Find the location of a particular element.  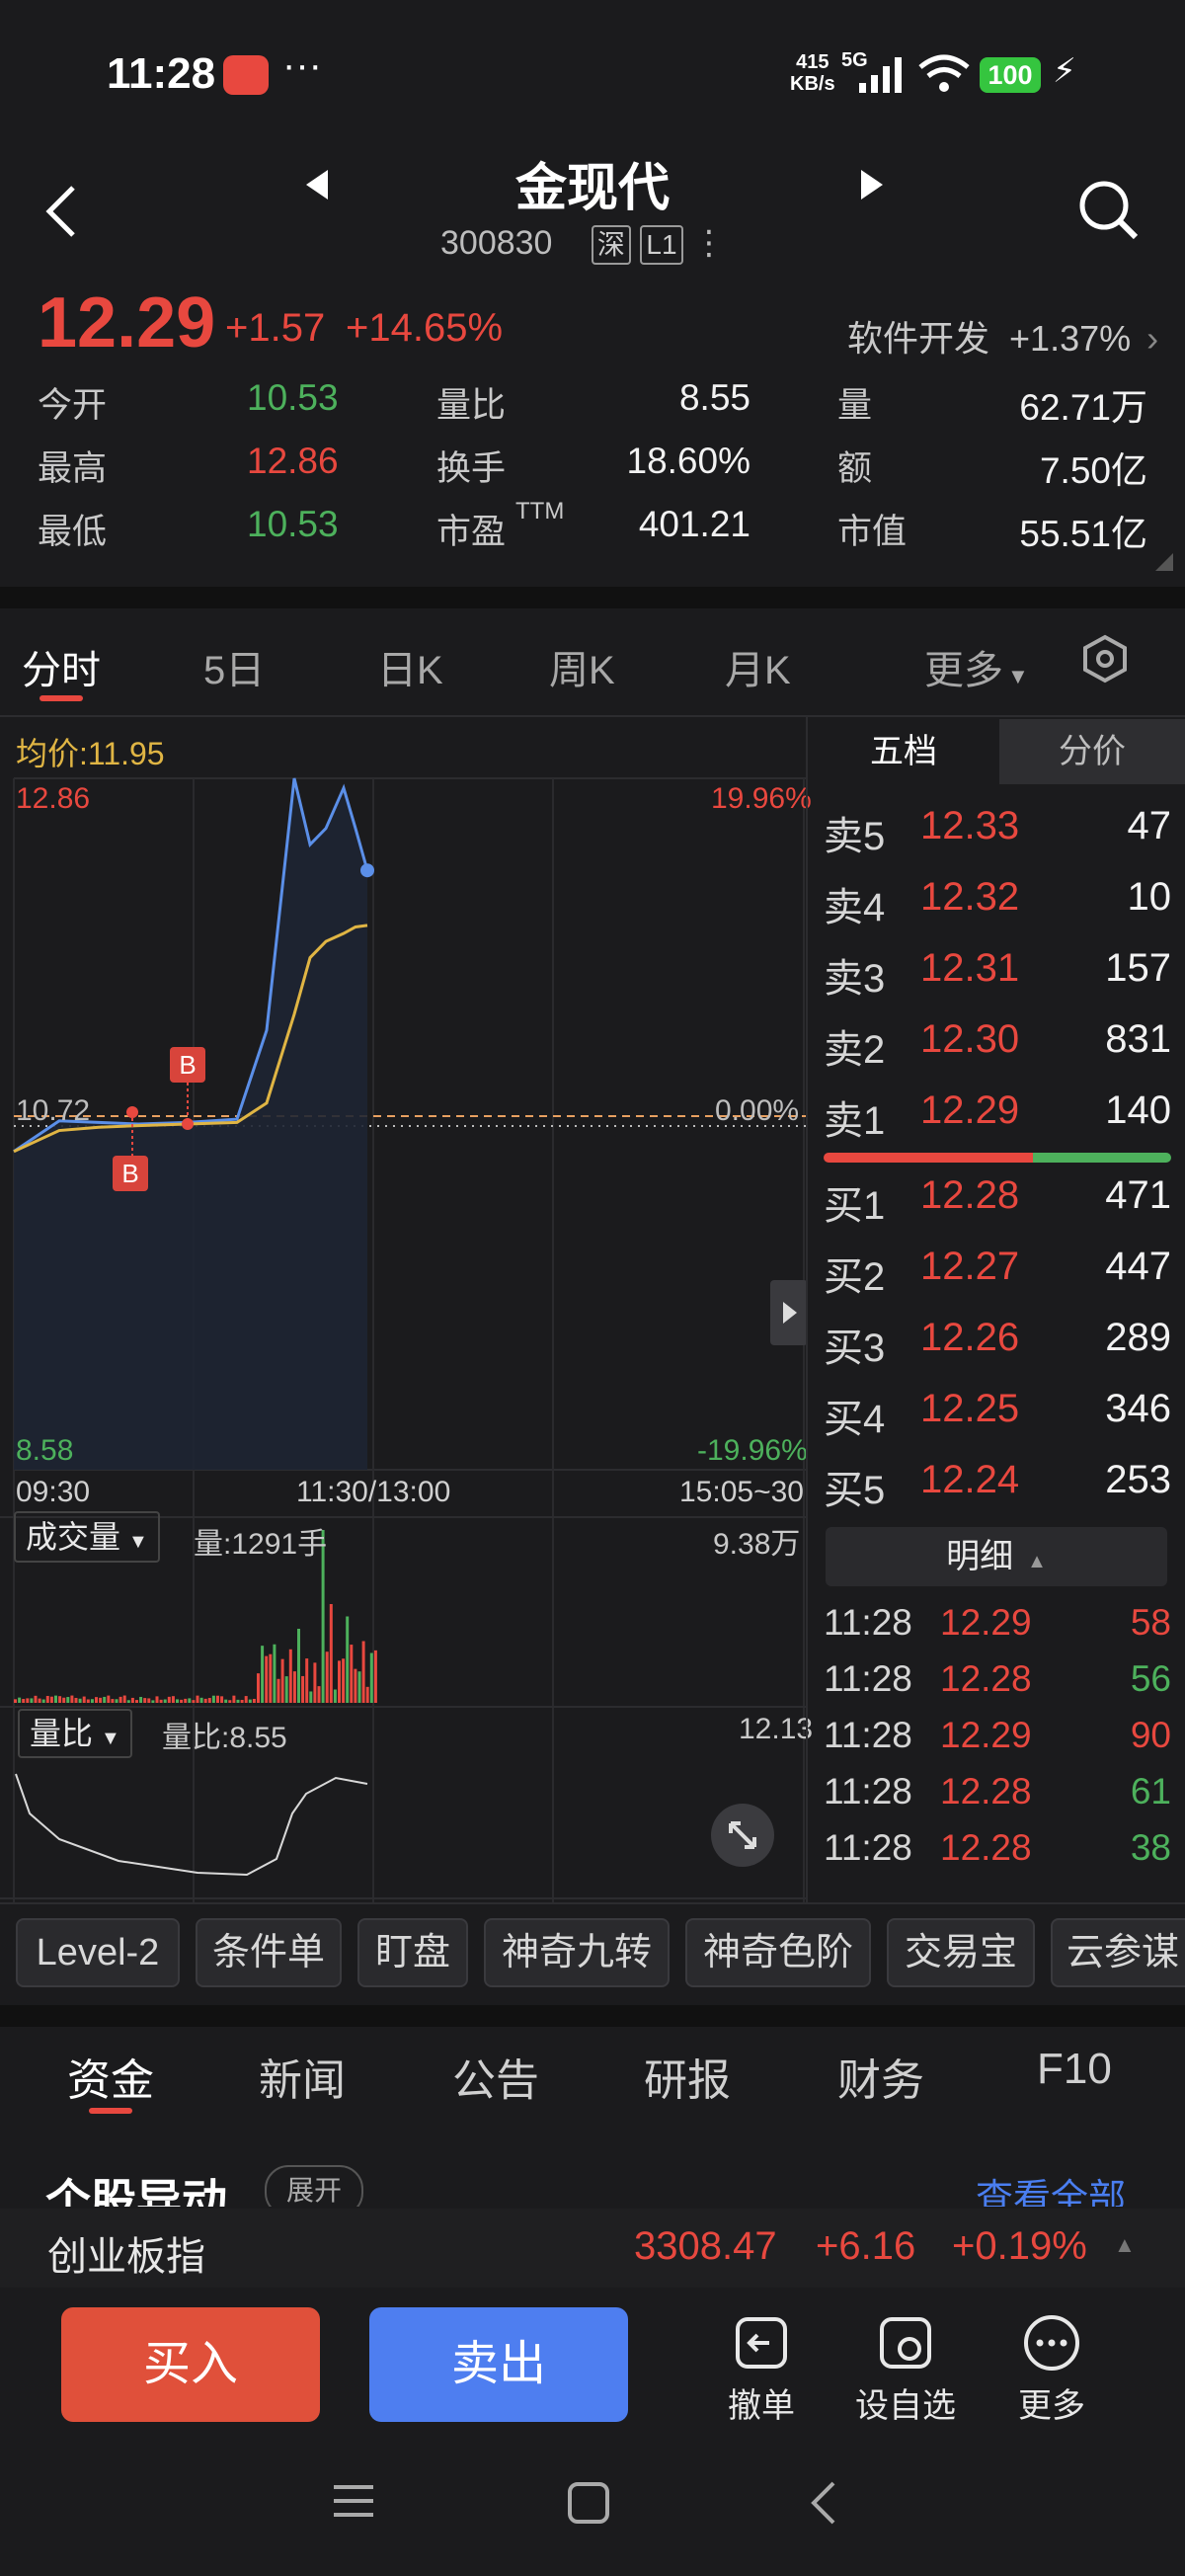

trade-price: 12.28 is located at coordinates (986, 1679).